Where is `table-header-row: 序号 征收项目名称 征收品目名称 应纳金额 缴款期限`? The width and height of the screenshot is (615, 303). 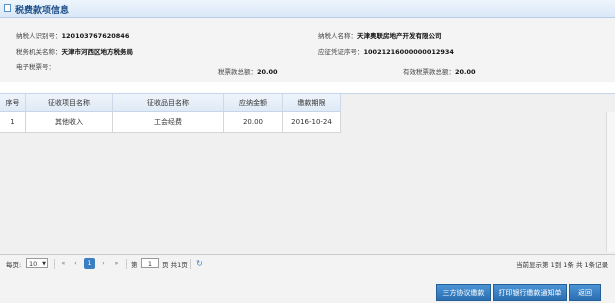
table-header-row: 序号 征收项目名称 征收品目名称 应纳金额 缴款期限 is located at coordinates (170, 103).